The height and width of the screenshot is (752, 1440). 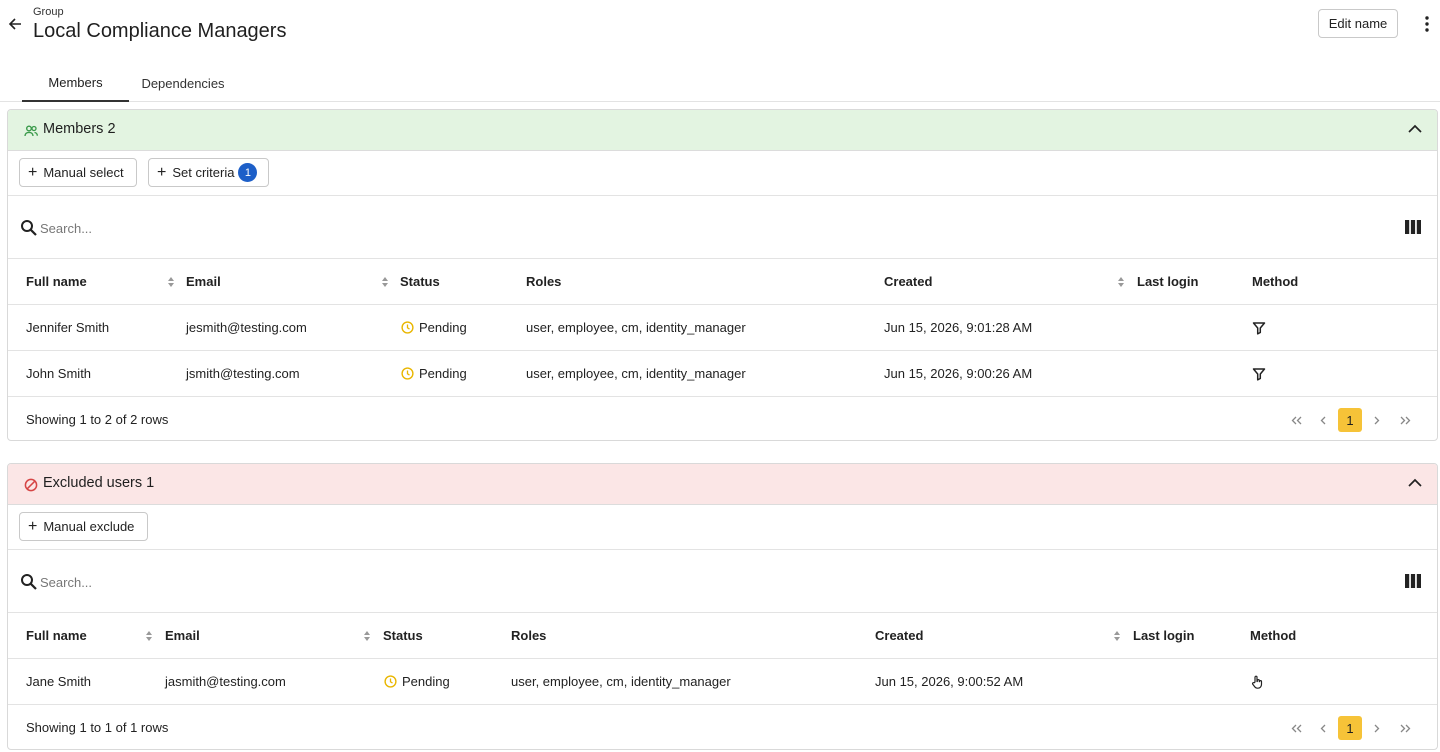 I want to click on manual-select-label: Manual select, so click(x=83, y=172).